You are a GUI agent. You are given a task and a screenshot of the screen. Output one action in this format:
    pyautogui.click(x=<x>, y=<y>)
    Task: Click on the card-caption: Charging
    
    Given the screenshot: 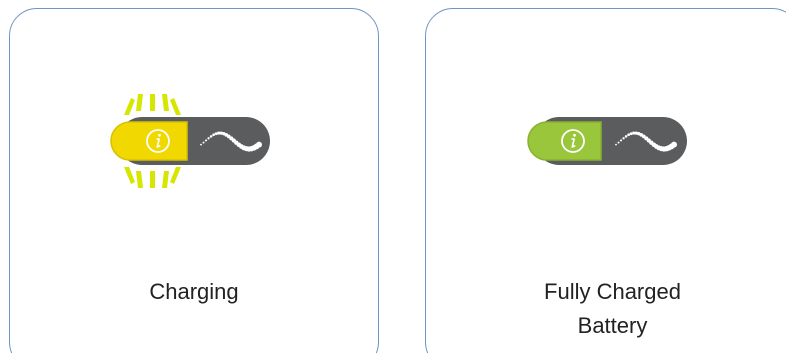 What is the action you would take?
    pyautogui.click(x=194, y=292)
    